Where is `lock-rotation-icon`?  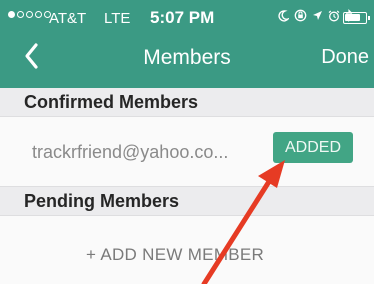 lock-rotation-icon is located at coordinates (300, 15).